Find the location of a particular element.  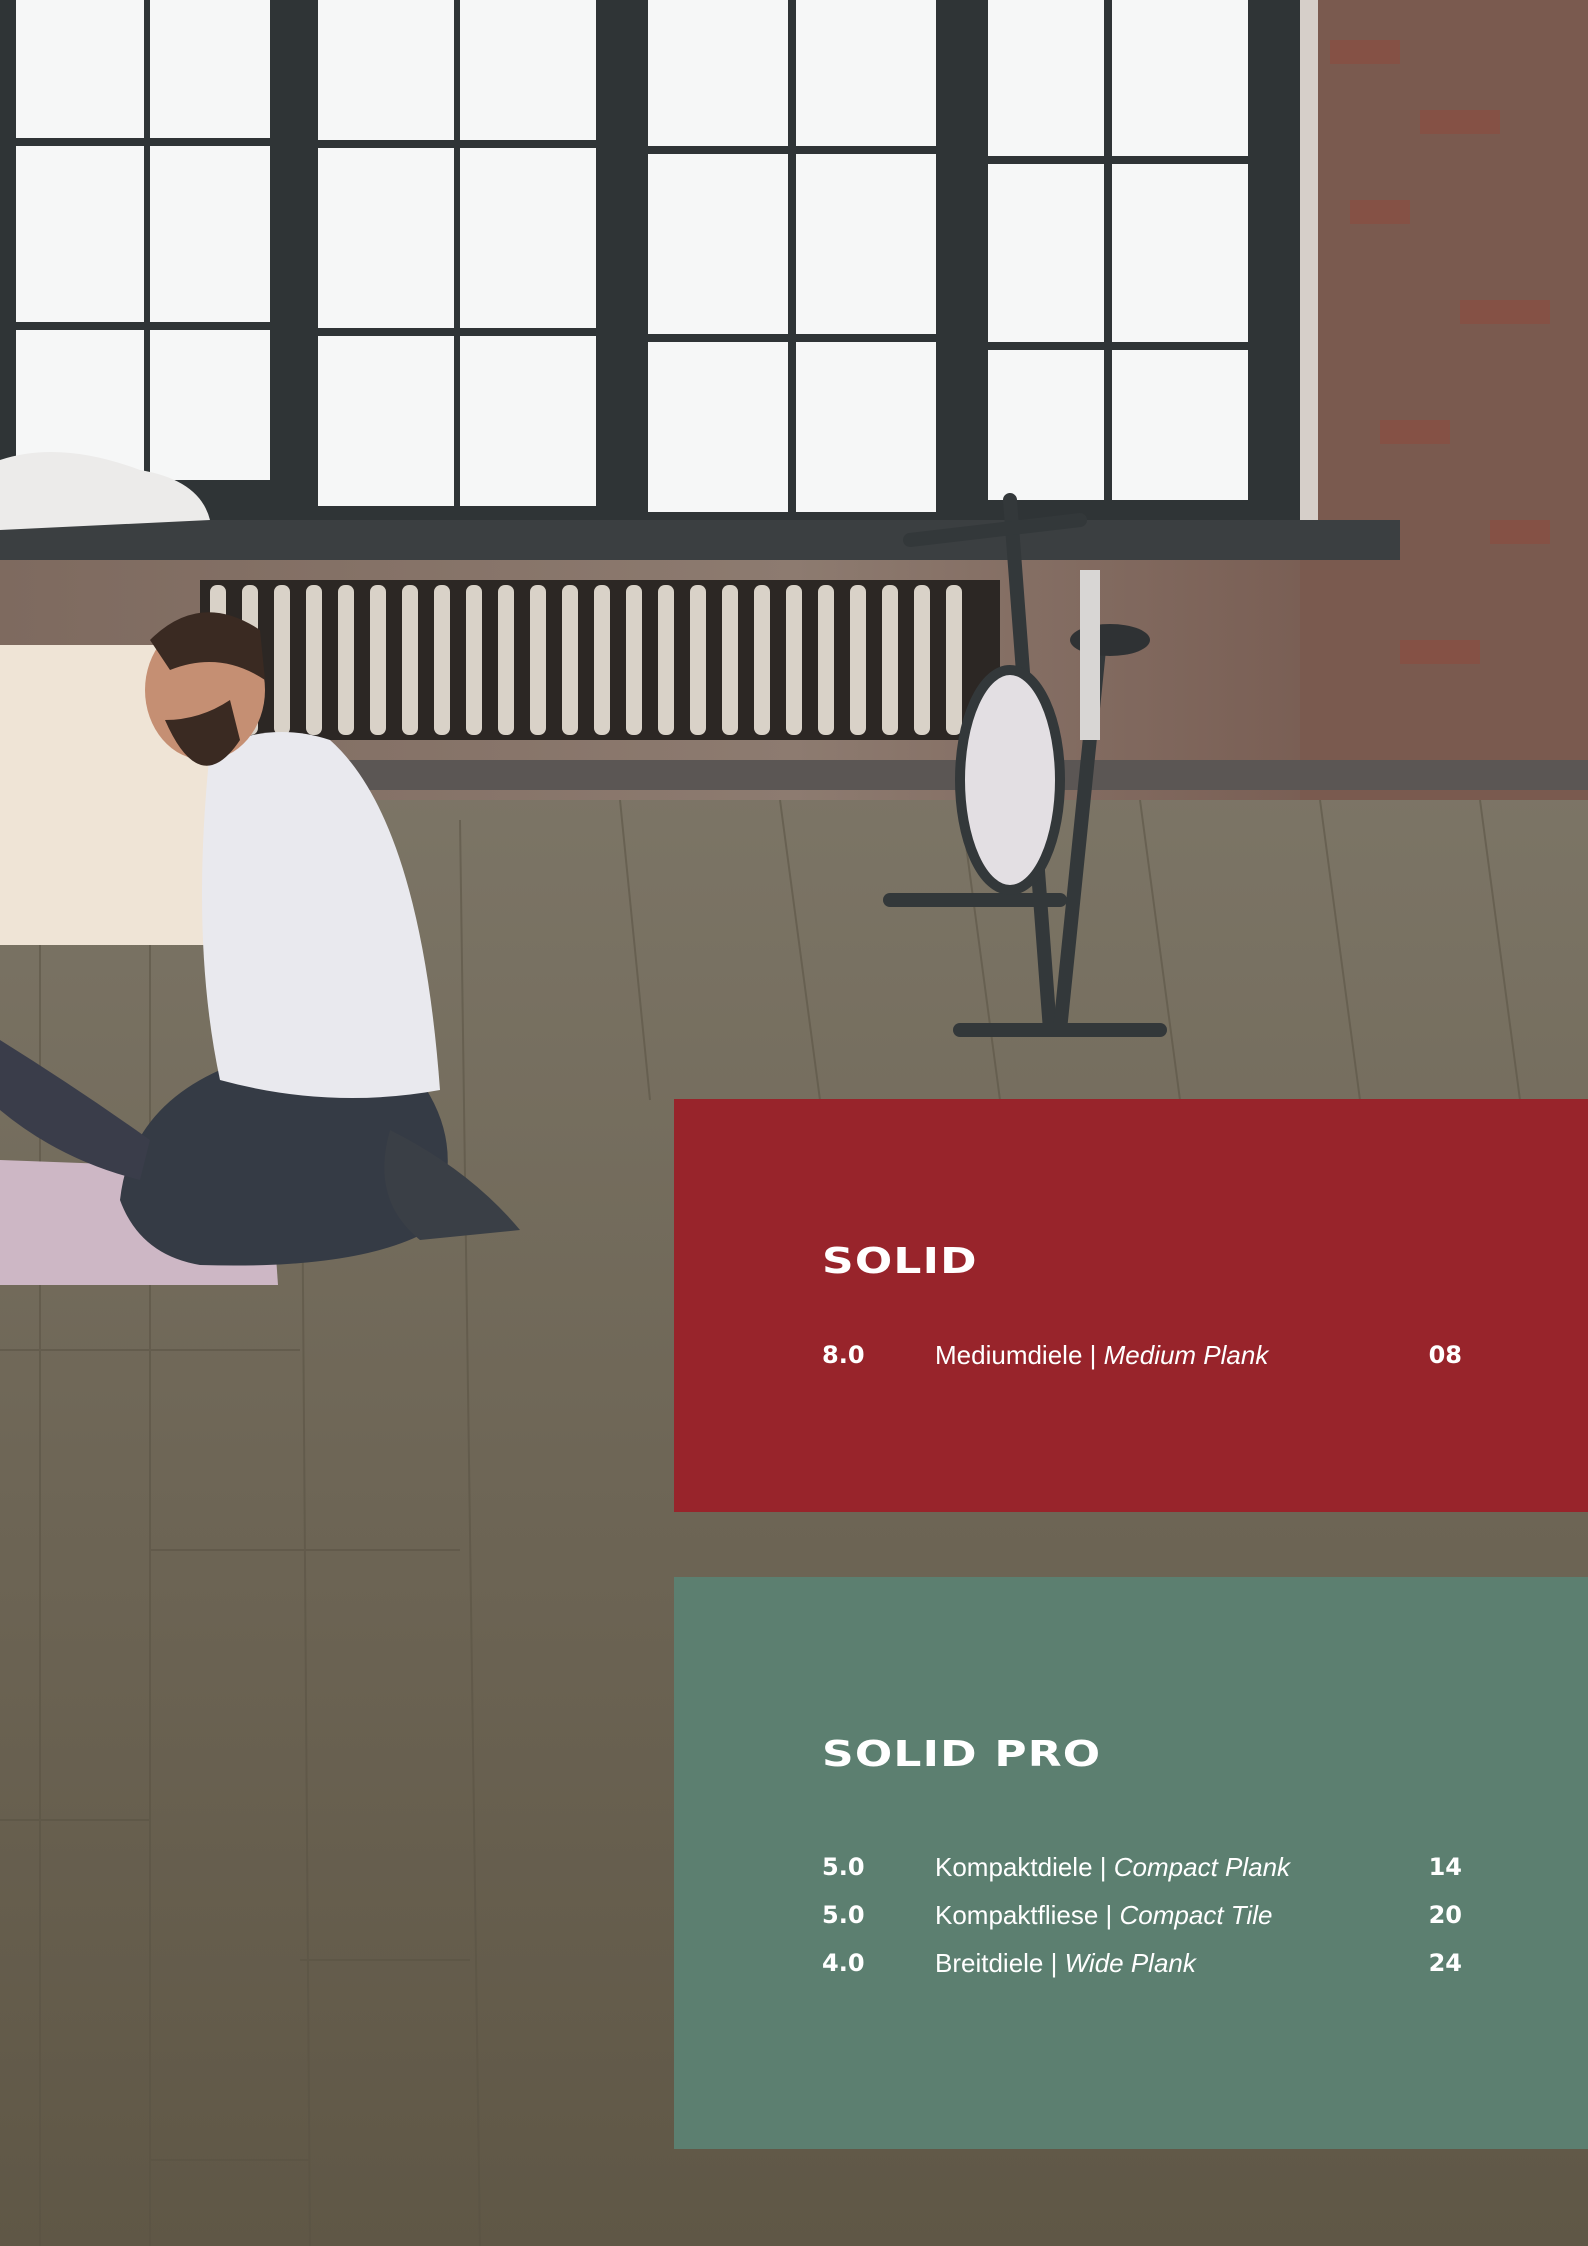

product-name: Kompaktdiele | Compact Plank is located at coordinates (1112, 1867).